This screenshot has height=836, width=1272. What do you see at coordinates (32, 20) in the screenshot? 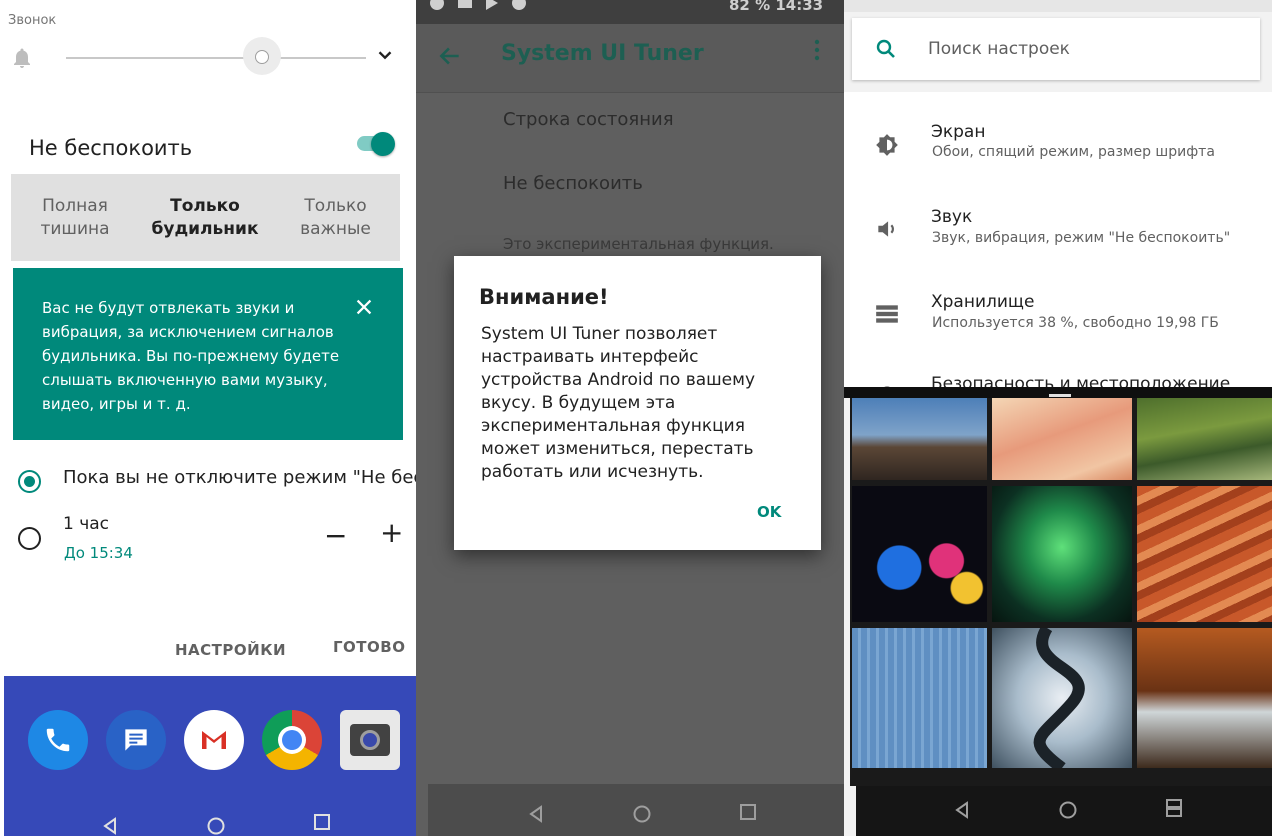
I see `ring-volume-label: Звонок` at bounding box center [32, 20].